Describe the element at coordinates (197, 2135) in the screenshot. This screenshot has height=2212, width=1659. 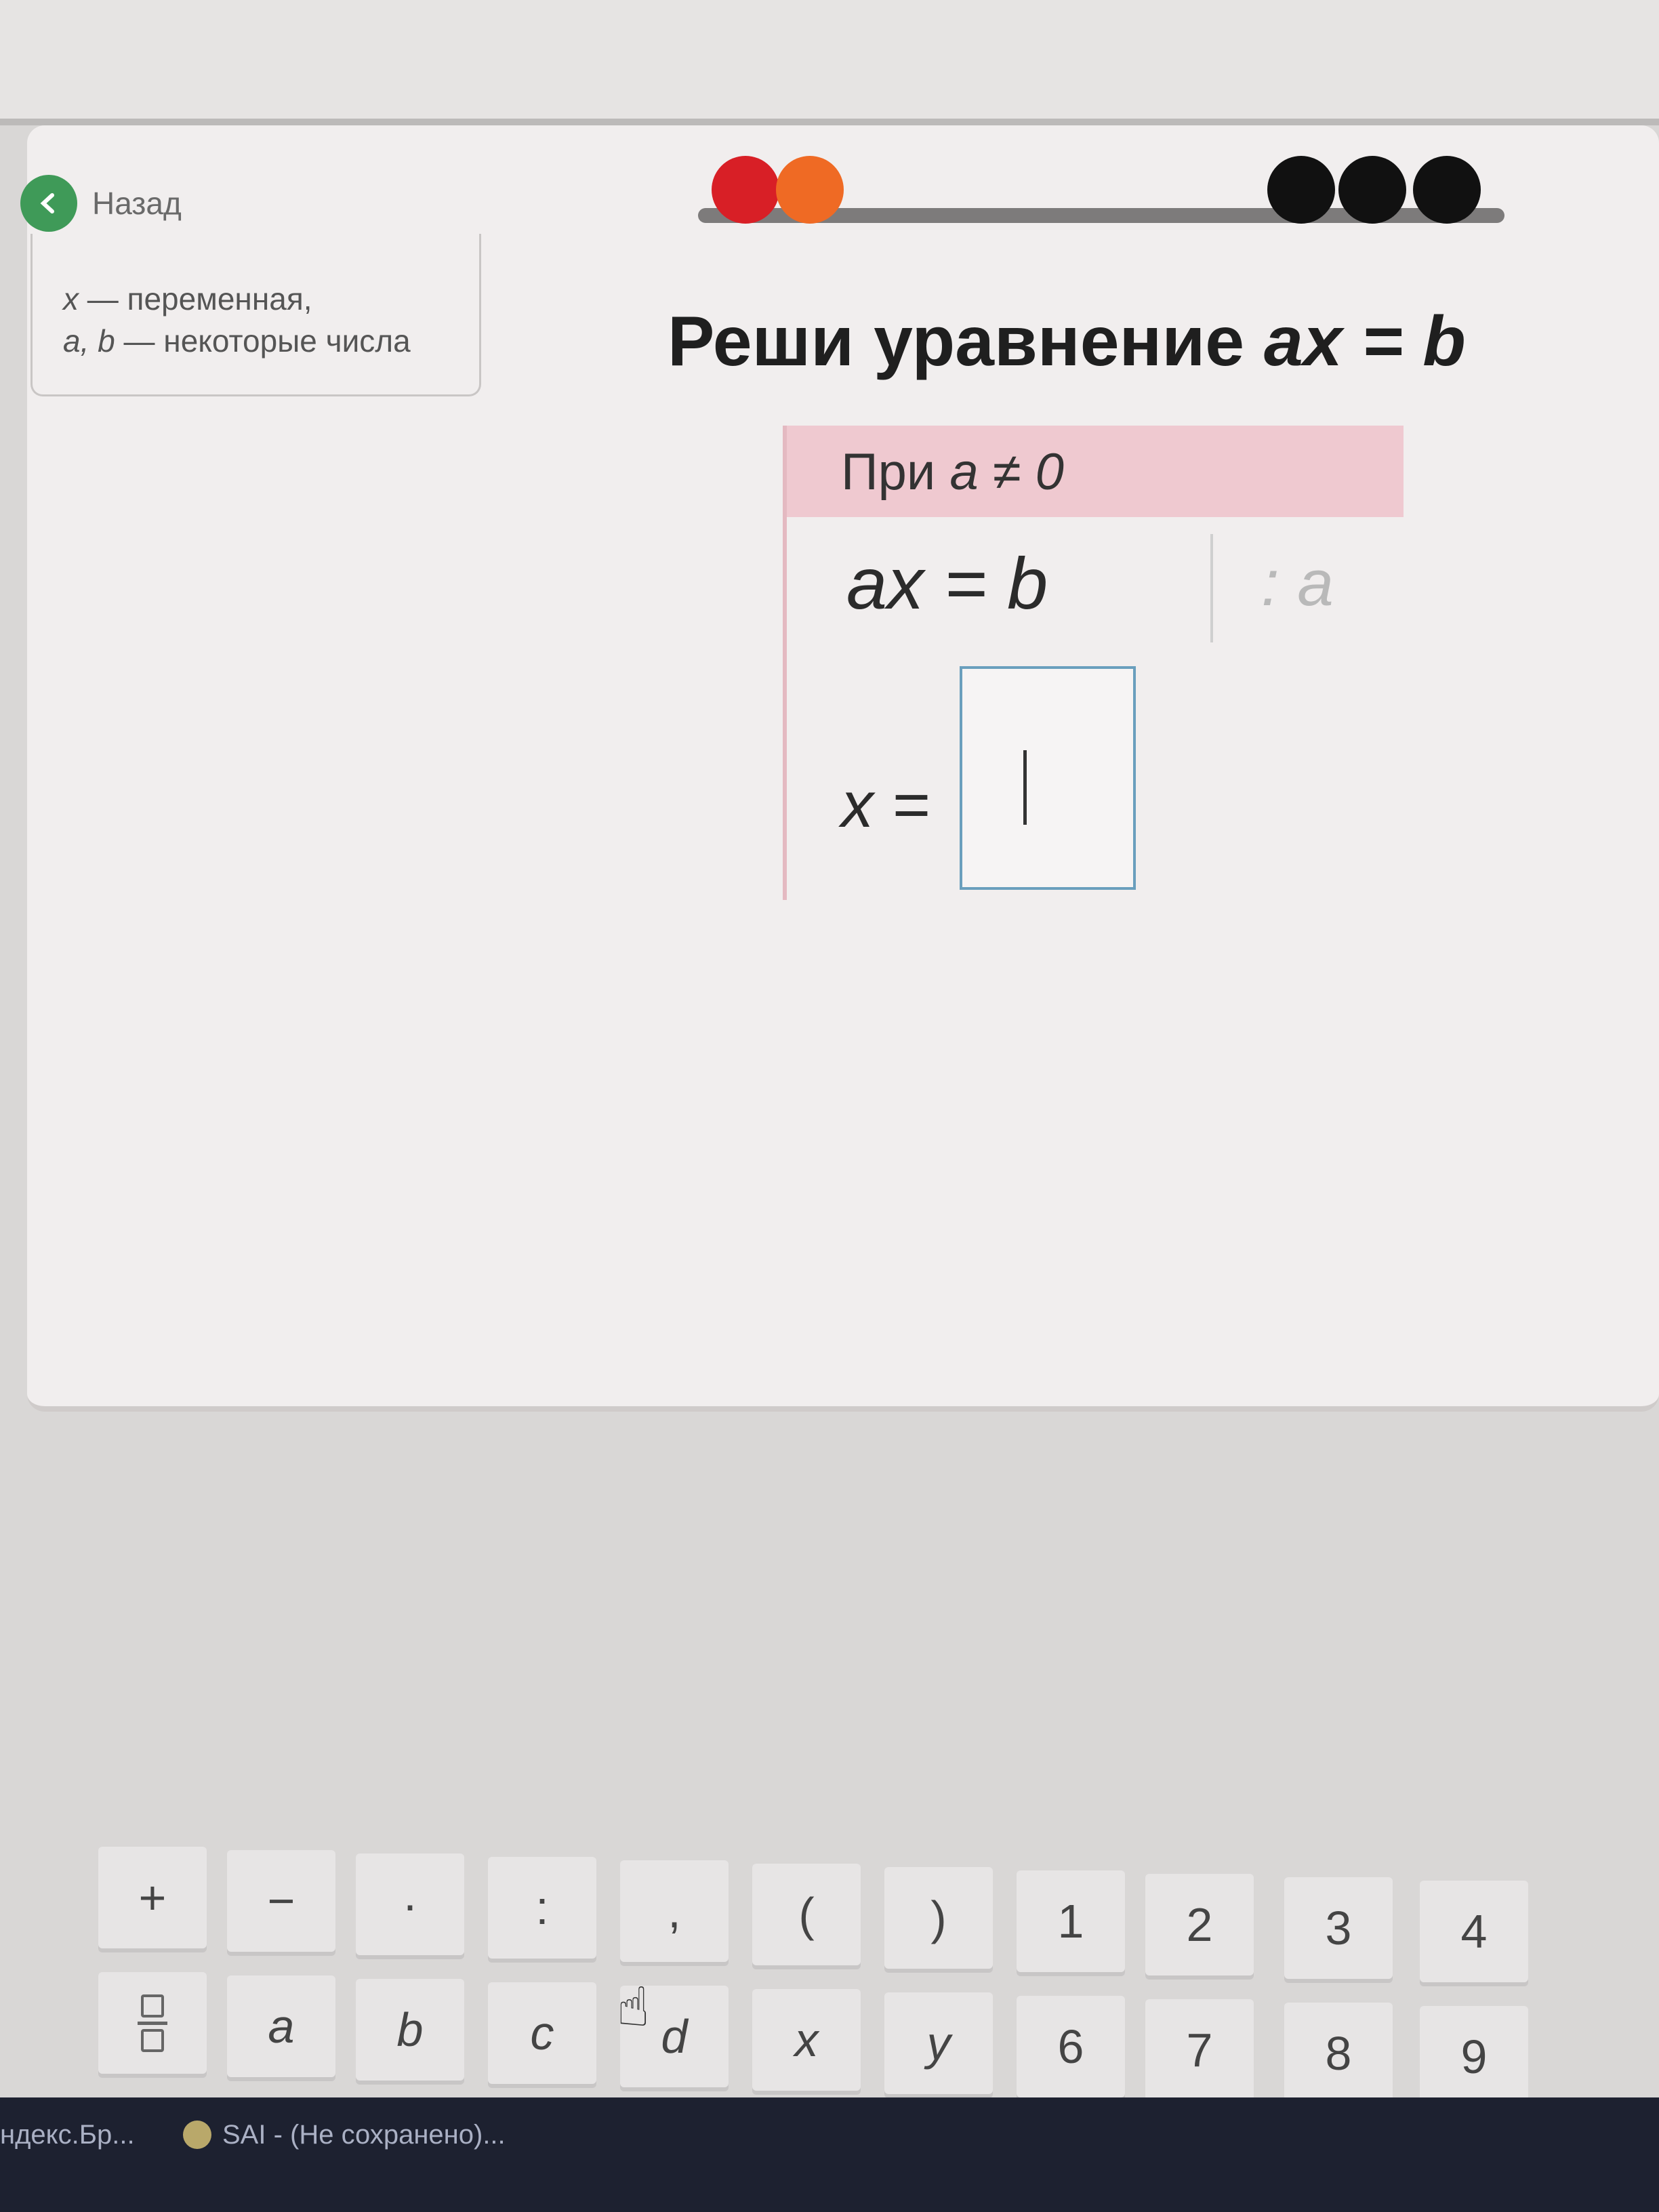
I see `sai-app-icon` at that location.